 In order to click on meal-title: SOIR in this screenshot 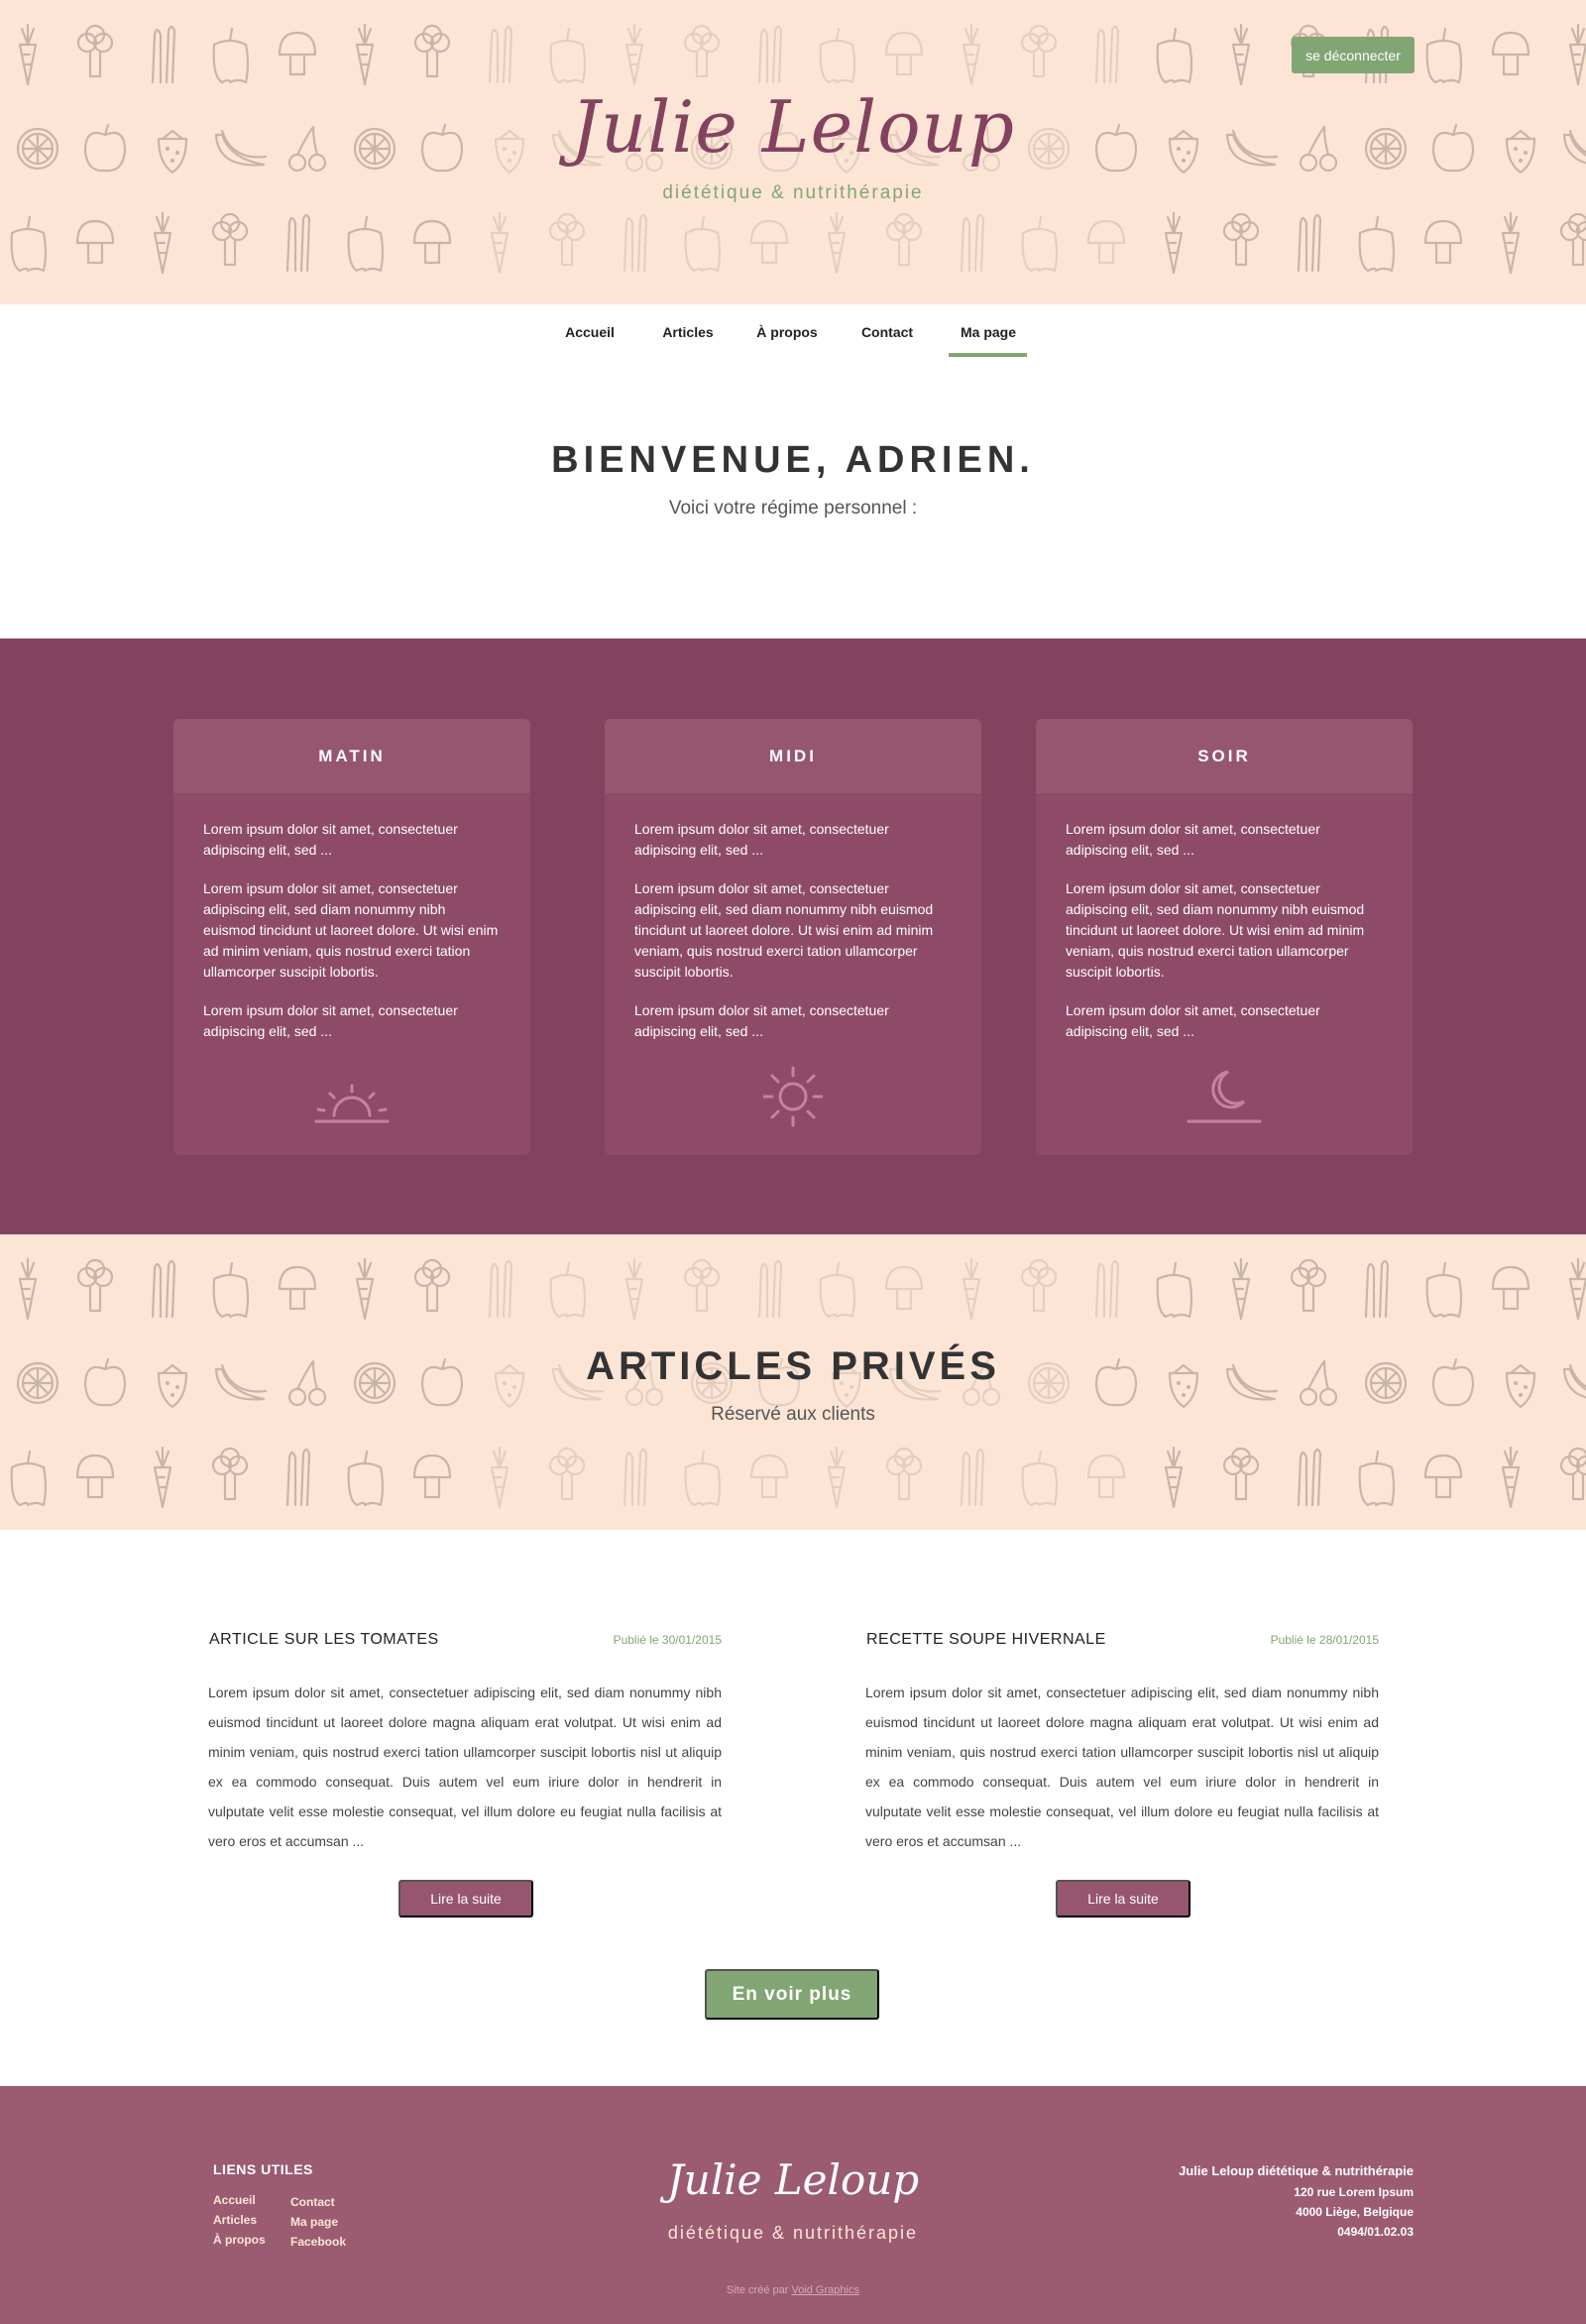, I will do `click(1224, 756)`.